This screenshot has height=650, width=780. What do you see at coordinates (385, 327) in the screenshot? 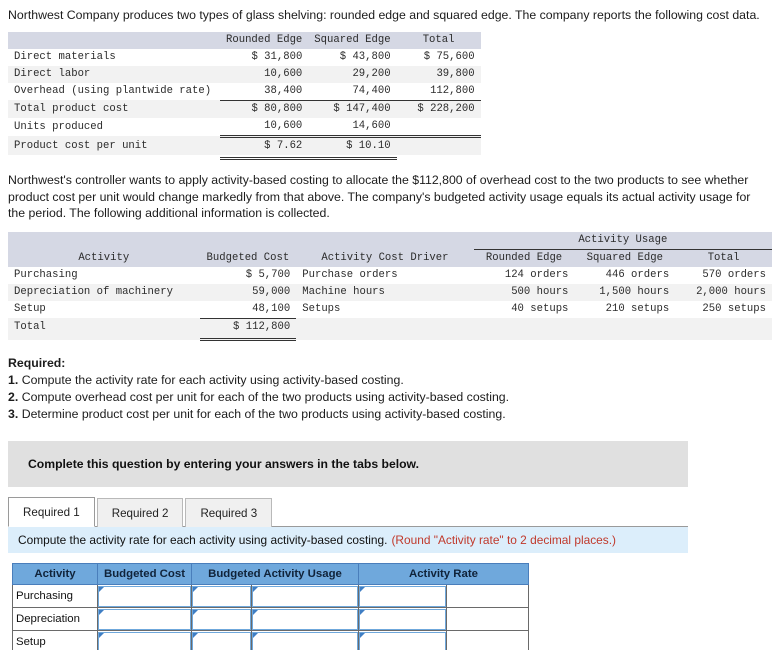
I see `activity-row-driver` at bounding box center [385, 327].